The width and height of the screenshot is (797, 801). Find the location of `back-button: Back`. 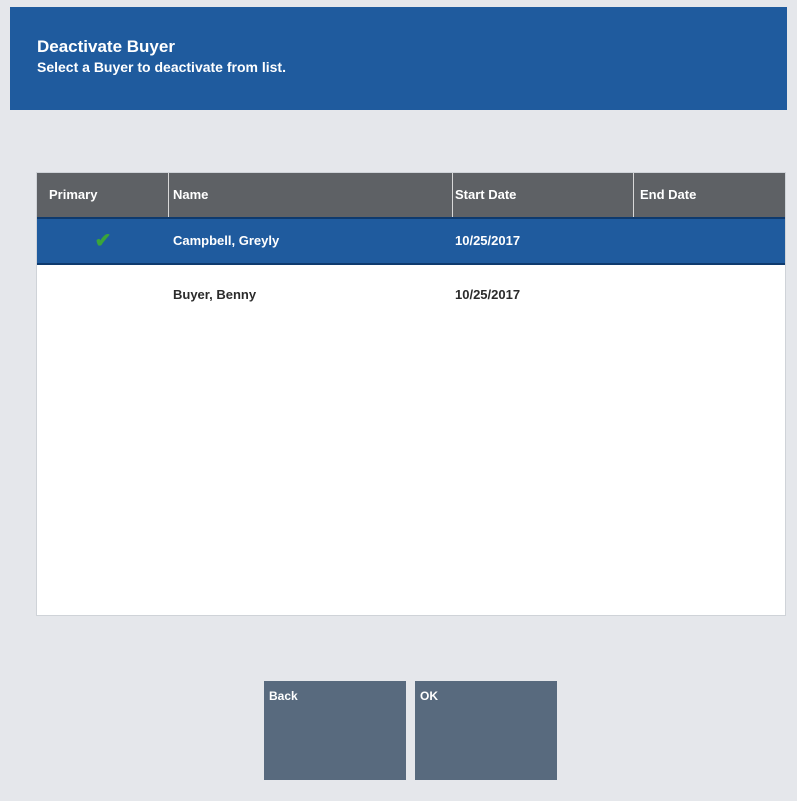

back-button: Back is located at coordinates (335, 730).